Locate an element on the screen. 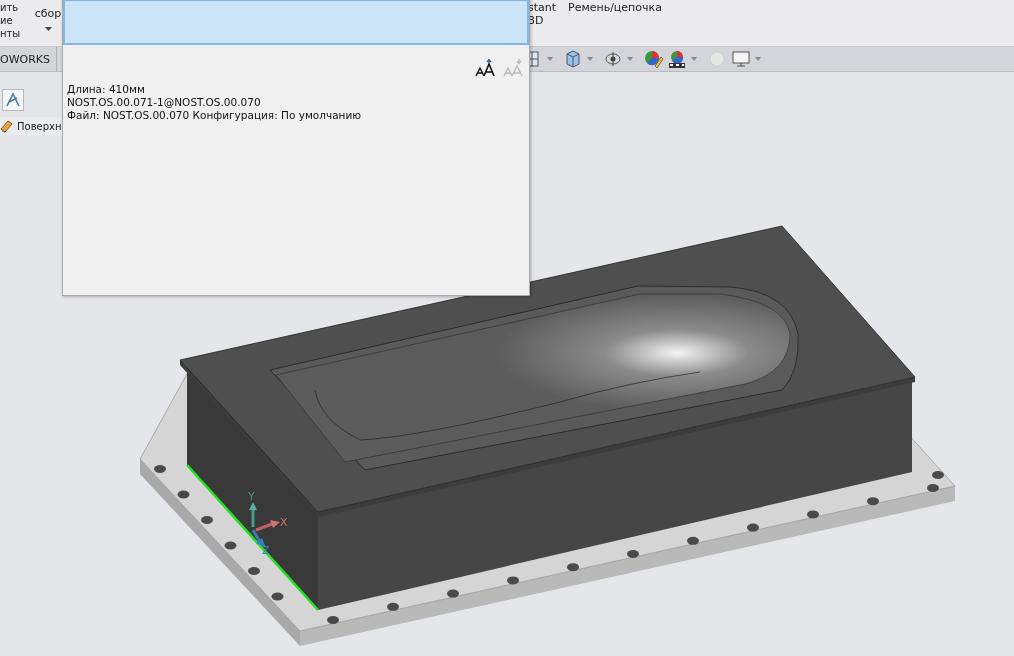  caret-icon is located at coordinates (48, 29).